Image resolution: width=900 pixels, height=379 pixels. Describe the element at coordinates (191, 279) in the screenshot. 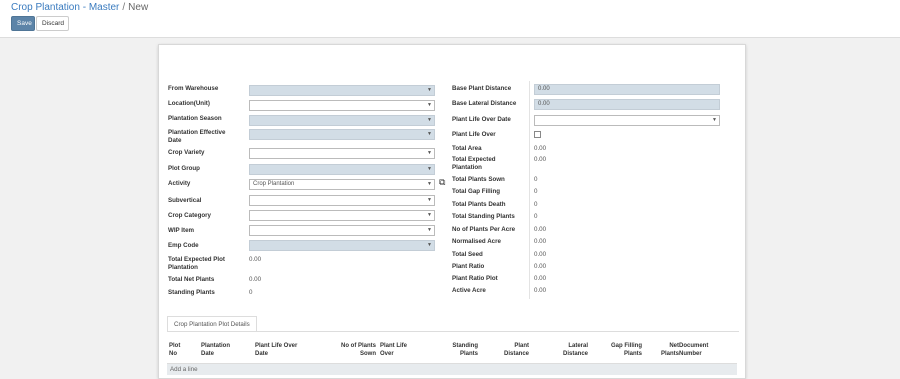

I see `label-total-net-plants: Total Net Plants` at that location.